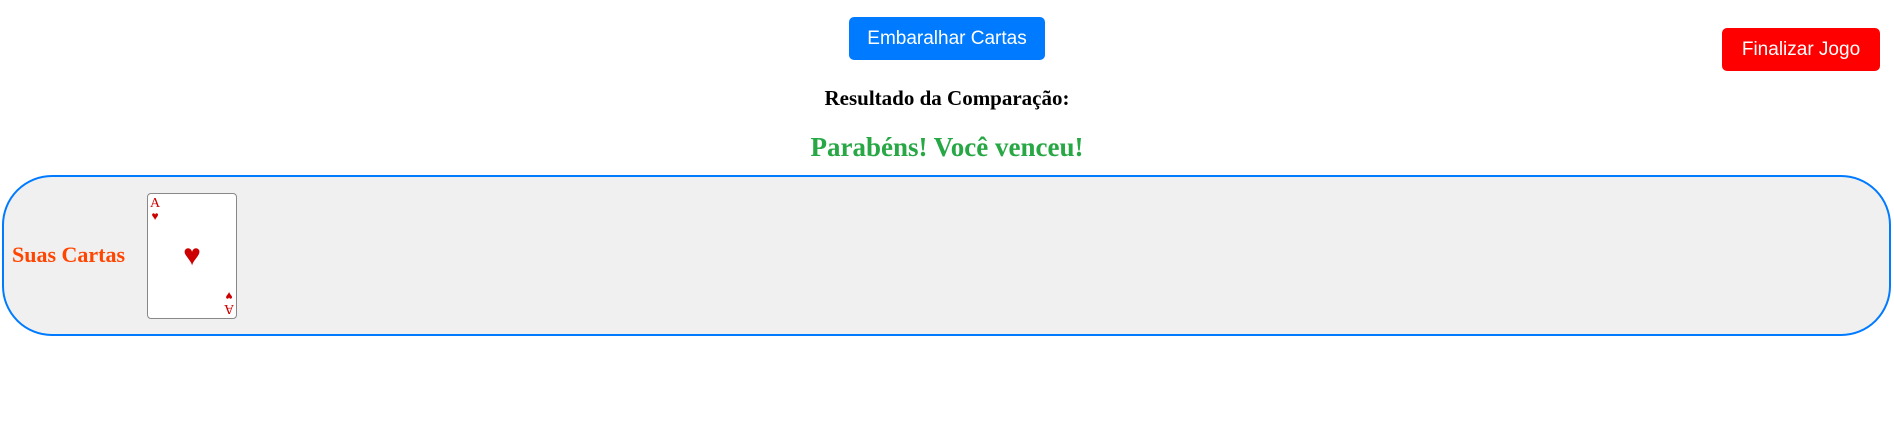 This screenshot has height=421, width=1894. Describe the element at coordinates (947, 38) in the screenshot. I see `shuffle-cards-button: Embaralhar Cartas` at that location.